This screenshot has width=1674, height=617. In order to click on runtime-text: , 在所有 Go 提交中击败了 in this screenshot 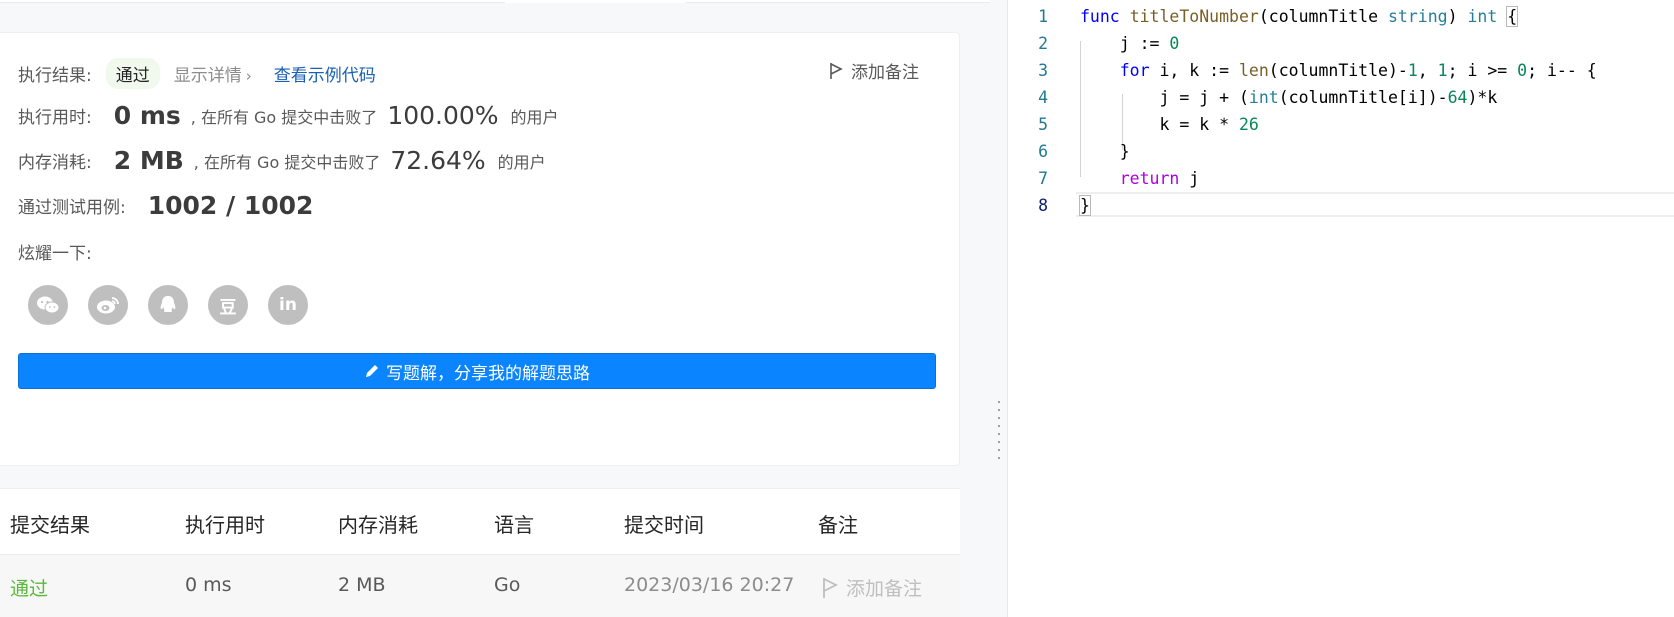, I will do `click(284, 117)`.